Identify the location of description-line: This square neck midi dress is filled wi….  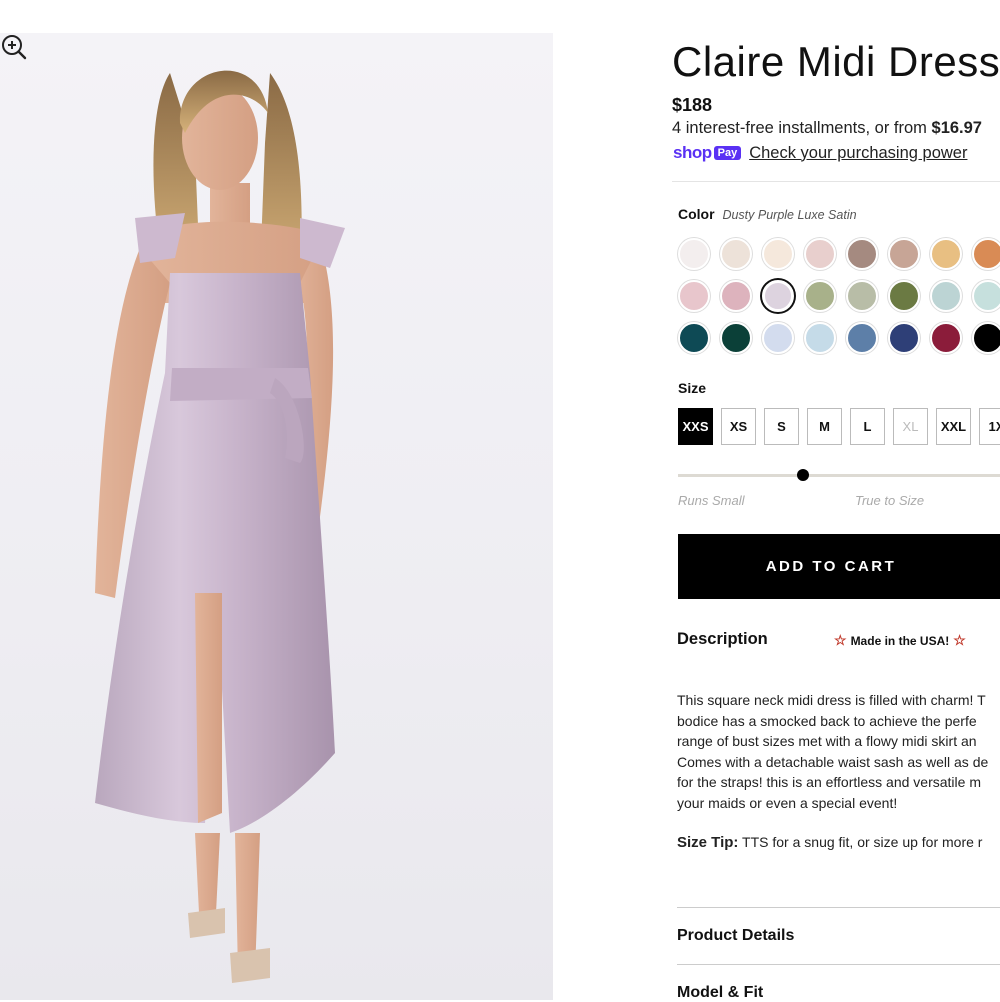
(831, 700).